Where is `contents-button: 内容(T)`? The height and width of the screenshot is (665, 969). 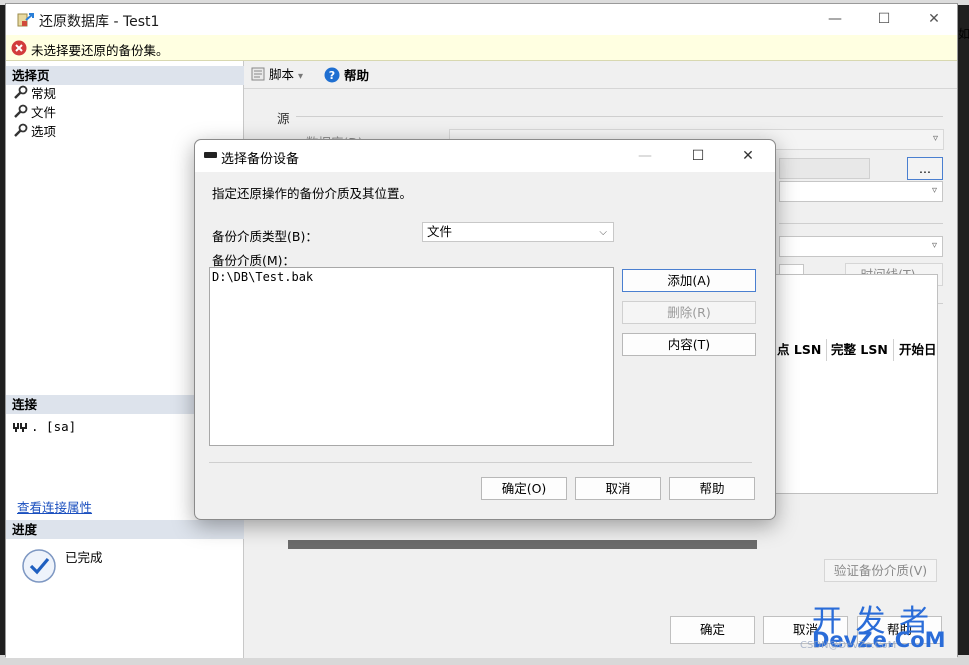
contents-button: 内容(T) is located at coordinates (689, 344).